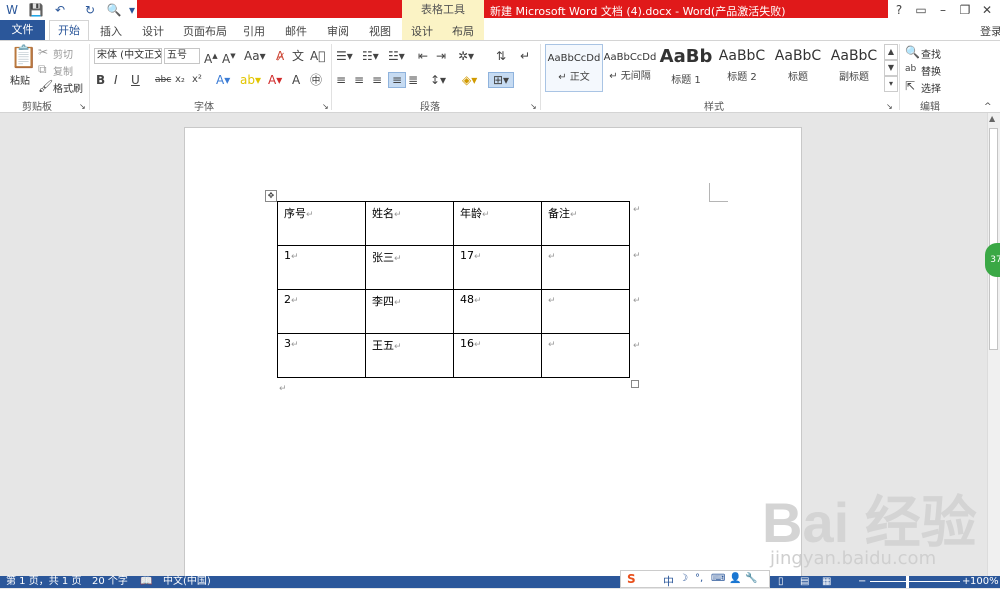 The width and height of the screenshot is (1000, 589). I want to click on format-painter-icon: 🖌, so click(45, 86).